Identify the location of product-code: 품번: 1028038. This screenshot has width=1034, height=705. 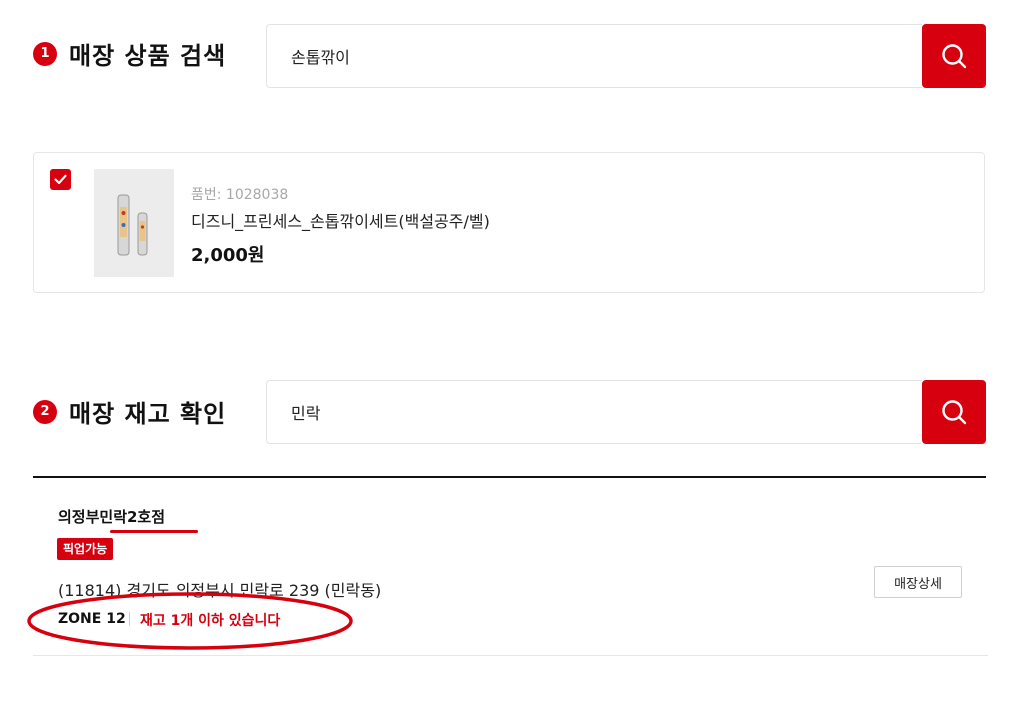
(240, 195).